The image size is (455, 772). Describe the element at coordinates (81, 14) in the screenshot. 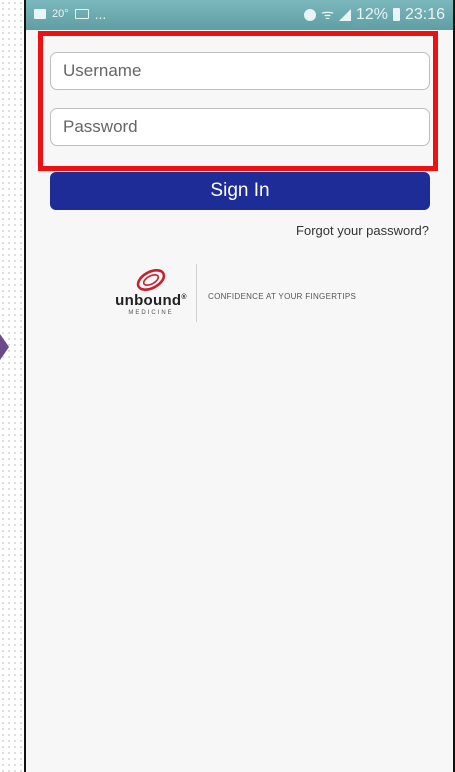

I see `mail-icon` at that location.